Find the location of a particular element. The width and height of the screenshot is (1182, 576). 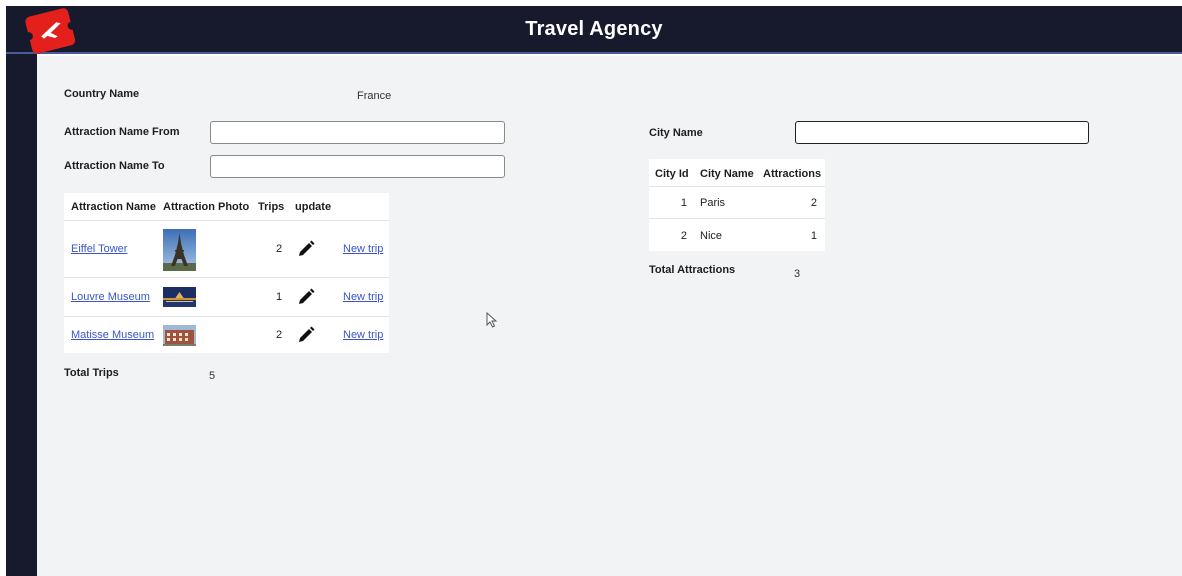

total-attractions-value: 3 is located at coordinates (797, 274).